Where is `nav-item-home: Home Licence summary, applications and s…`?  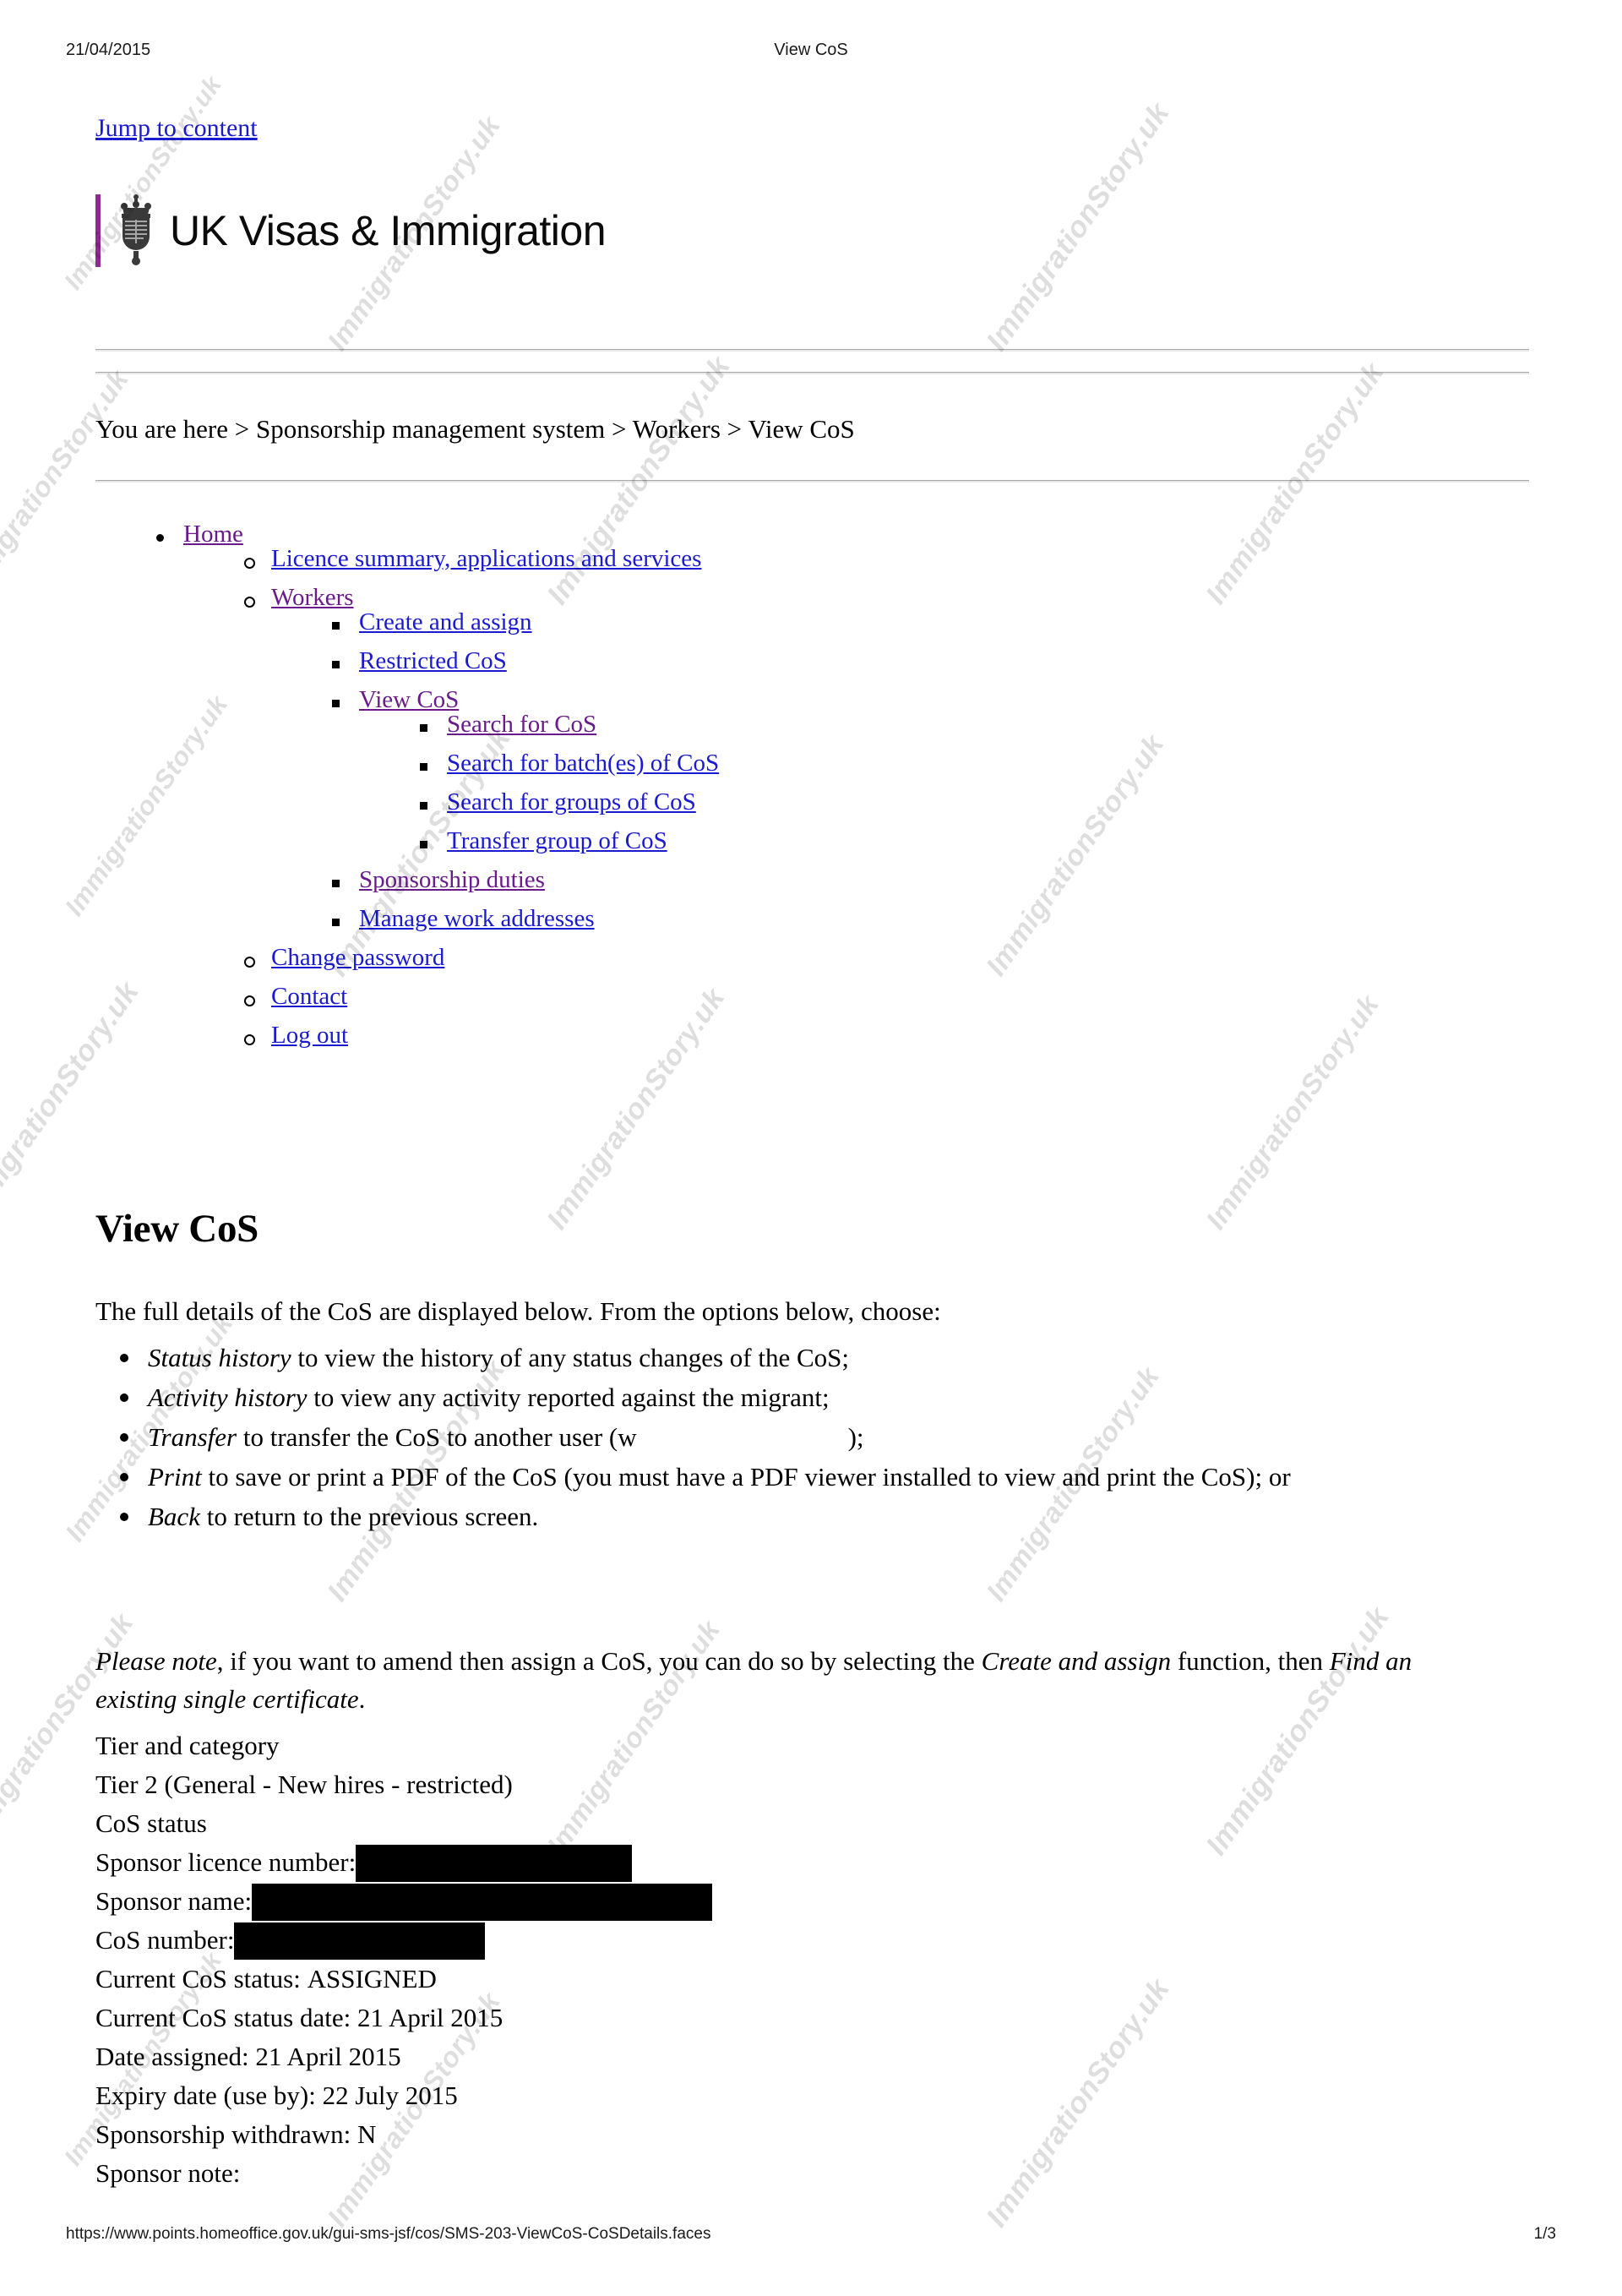 nav-item-home: Home Licence summary, applications and s… is located at coordinates (435, 785).